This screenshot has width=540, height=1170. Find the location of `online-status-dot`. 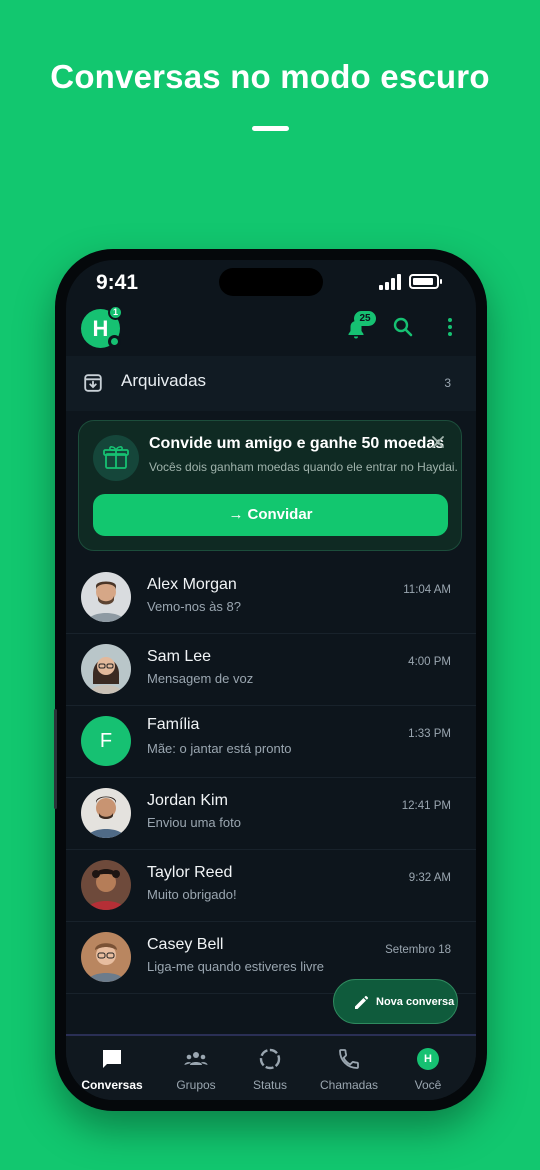

online-status-dot is located at coordinates (114, 341).